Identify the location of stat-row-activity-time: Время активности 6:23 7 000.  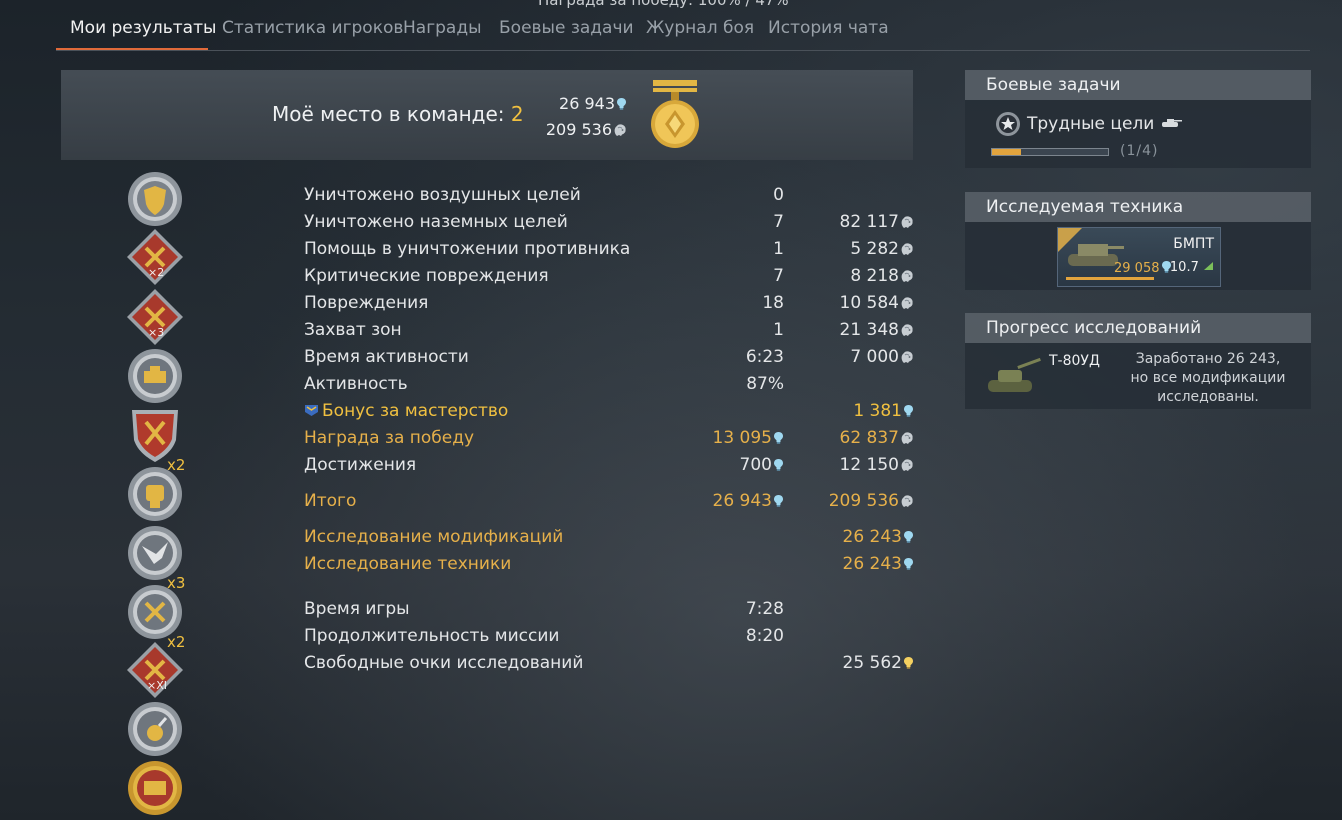
(609, 360).